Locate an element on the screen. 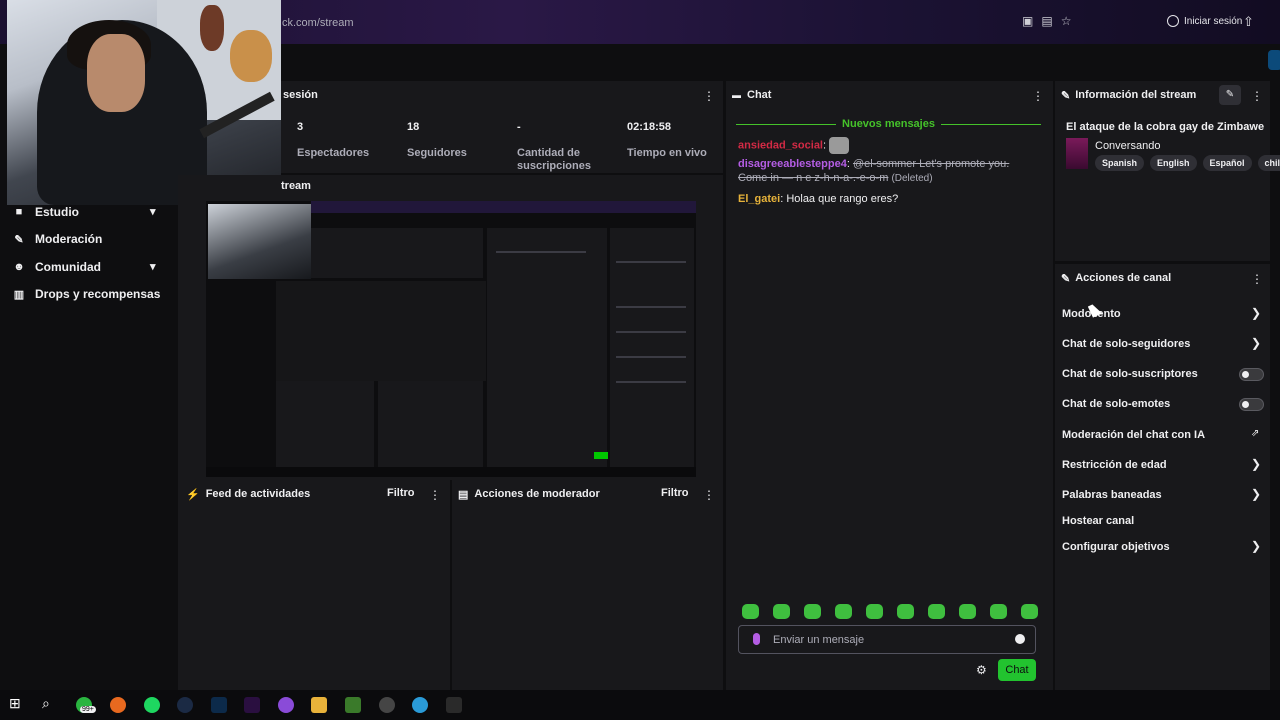 The width and height of the screenshot is (1280, 720). obs-icon is located at coordinates (387, 705).